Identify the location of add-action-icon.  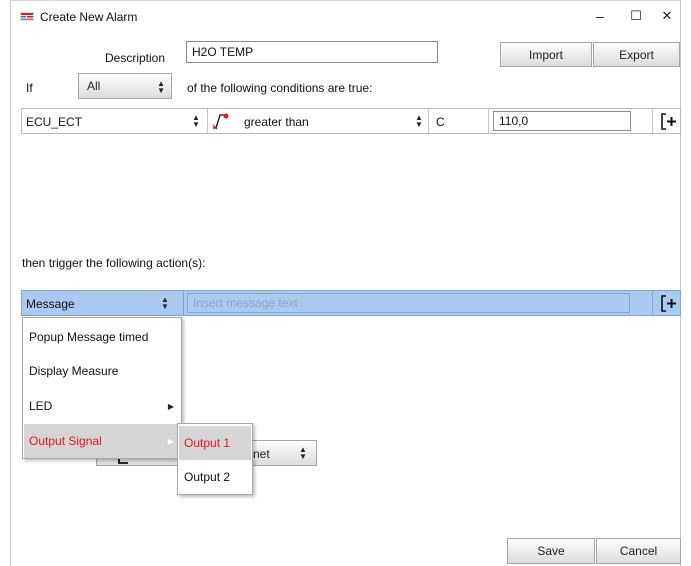
(669, 303).